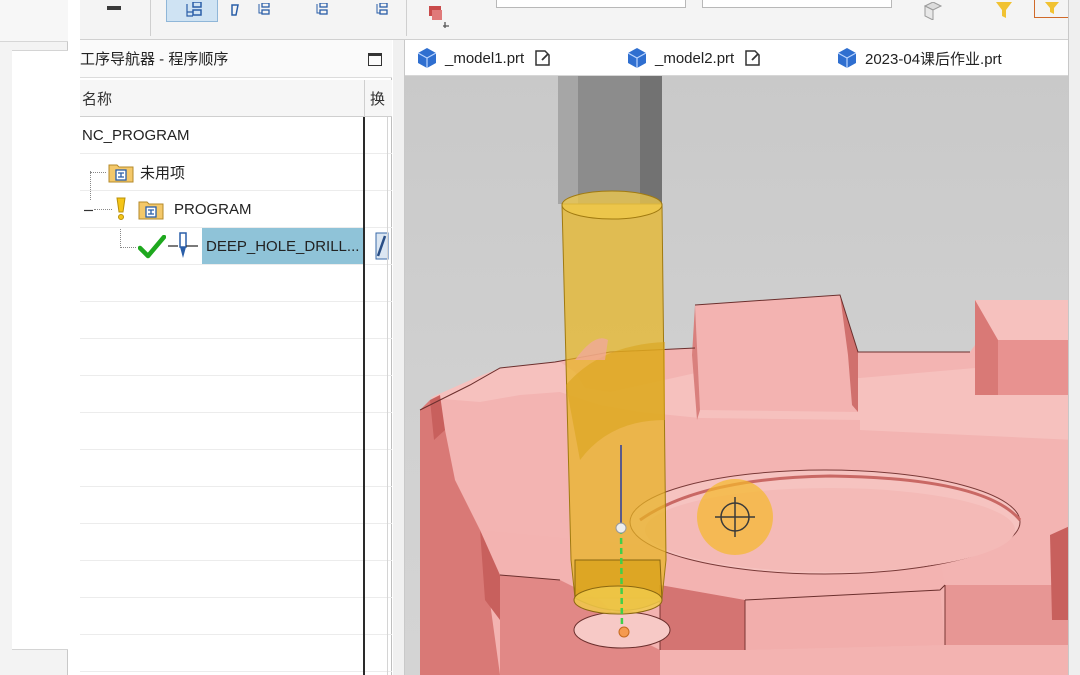 Image resolution: width=1080 pixels, height=675 pixels. What do you see at coordinates (88, 210) in the screenshot?
I see `collapse-icon` at bounding box center [88, 210].